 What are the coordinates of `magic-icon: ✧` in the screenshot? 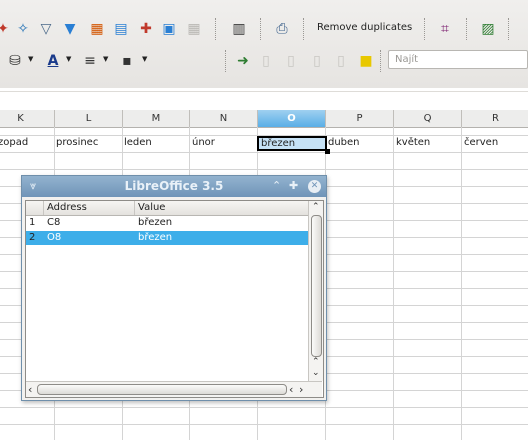 It's located at (23, 29).